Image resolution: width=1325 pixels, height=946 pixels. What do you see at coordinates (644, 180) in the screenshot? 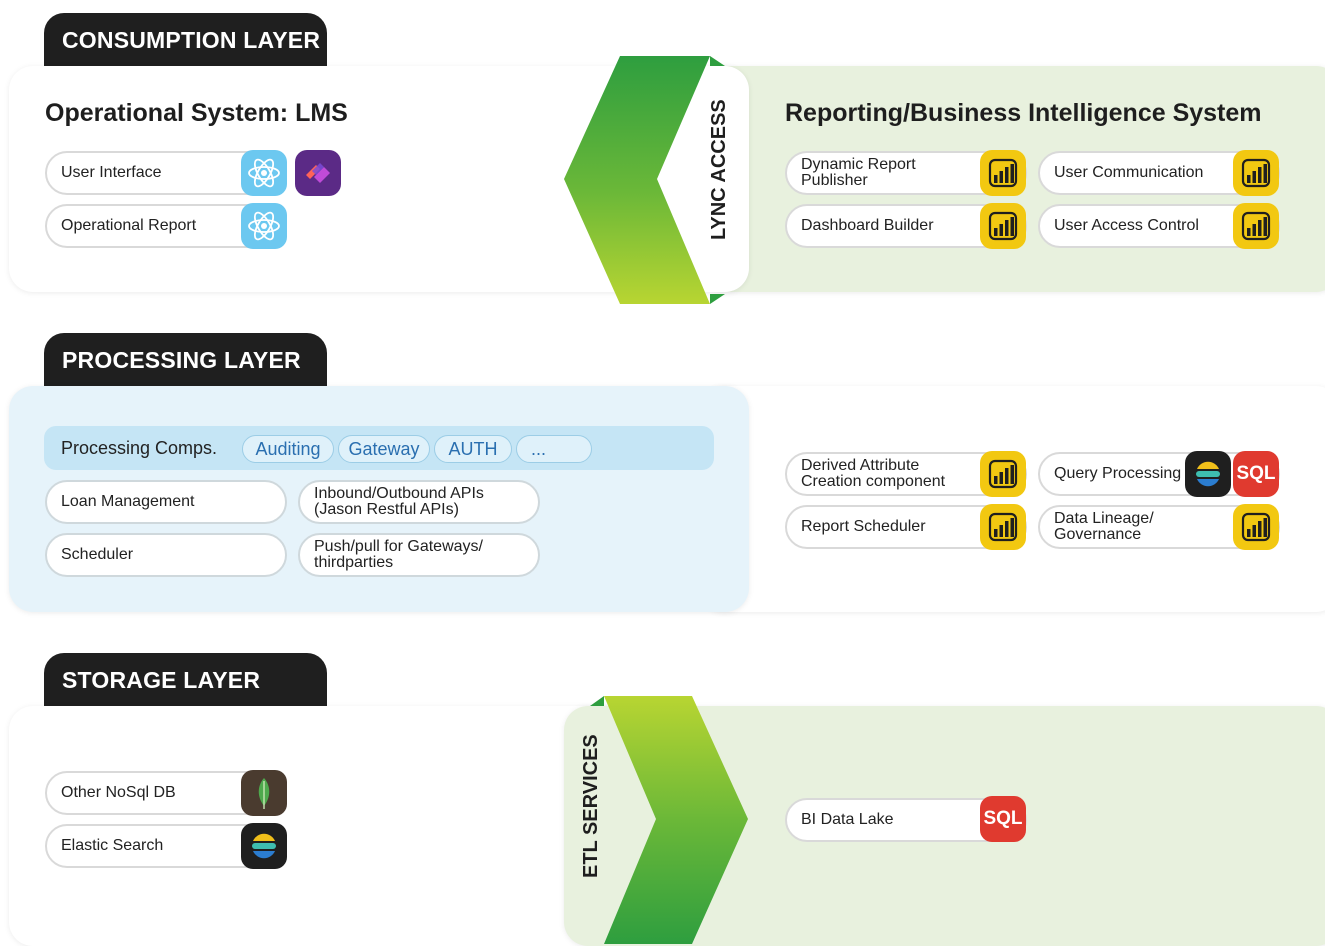
I see `lync-access-chevron` at bounding box center [644, 180].